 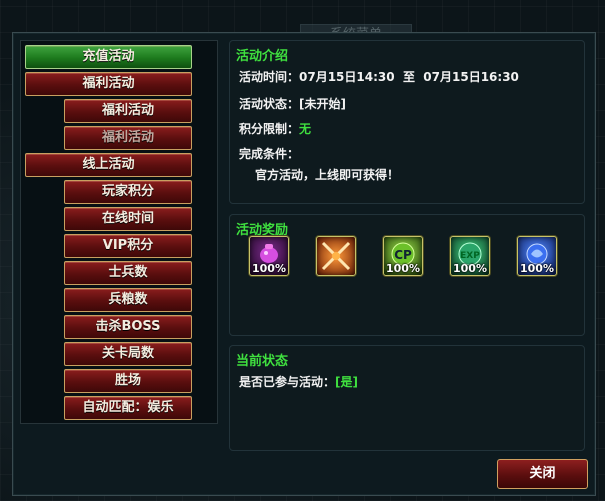 I want to click on menu-provisions-count: 兵粮数, so click(x=128, y=300).